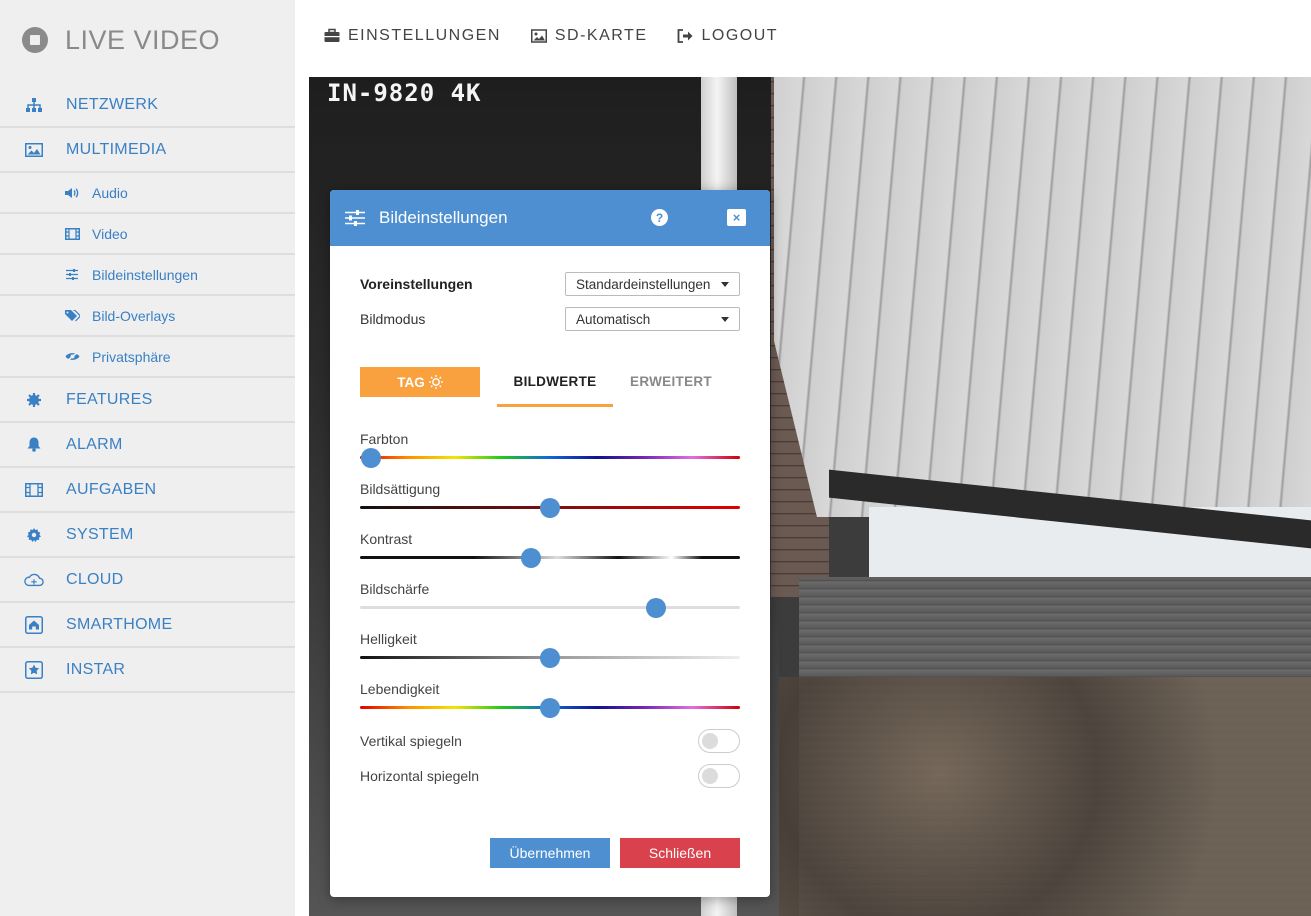 Image resolution: width=1311 pixels, height=916 pixels. I want to click on sidebar-item-bild-overlays: Bild-Overlays, so click(147, 316).